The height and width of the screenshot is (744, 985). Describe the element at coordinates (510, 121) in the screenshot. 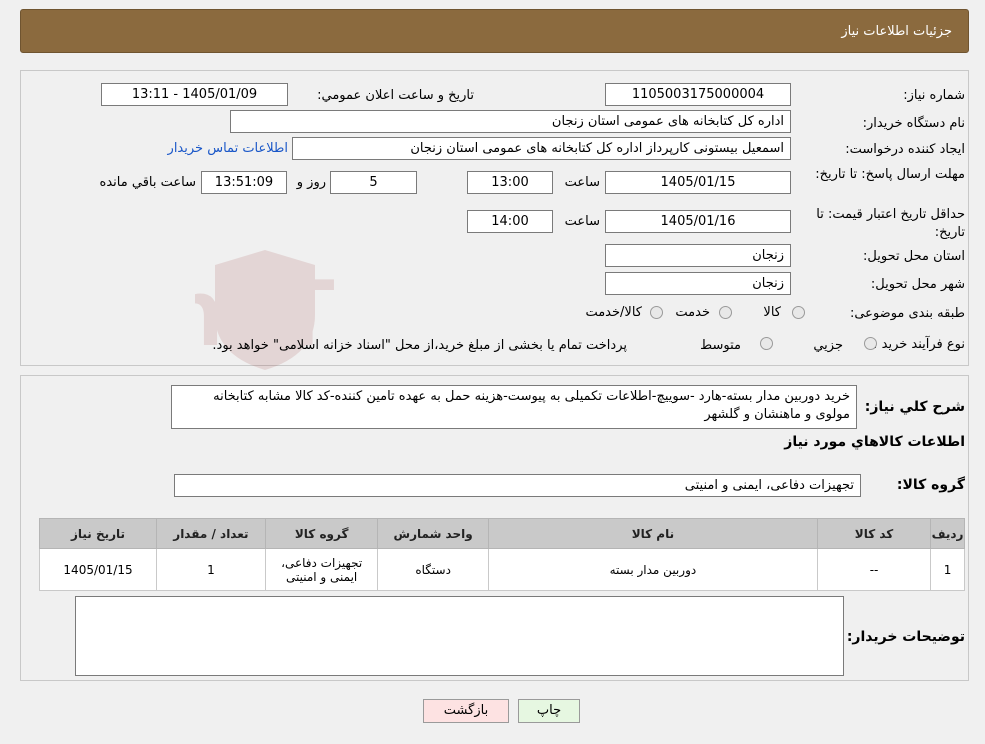

I see `buyer-org-field: اداره کل کتابخانه های عمومی استان زنجان` at that location.